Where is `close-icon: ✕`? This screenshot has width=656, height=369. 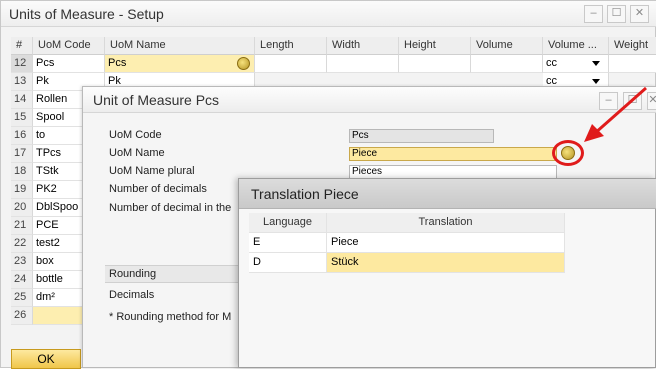 close-icon: ✕ is located at coordinates (639, 14).